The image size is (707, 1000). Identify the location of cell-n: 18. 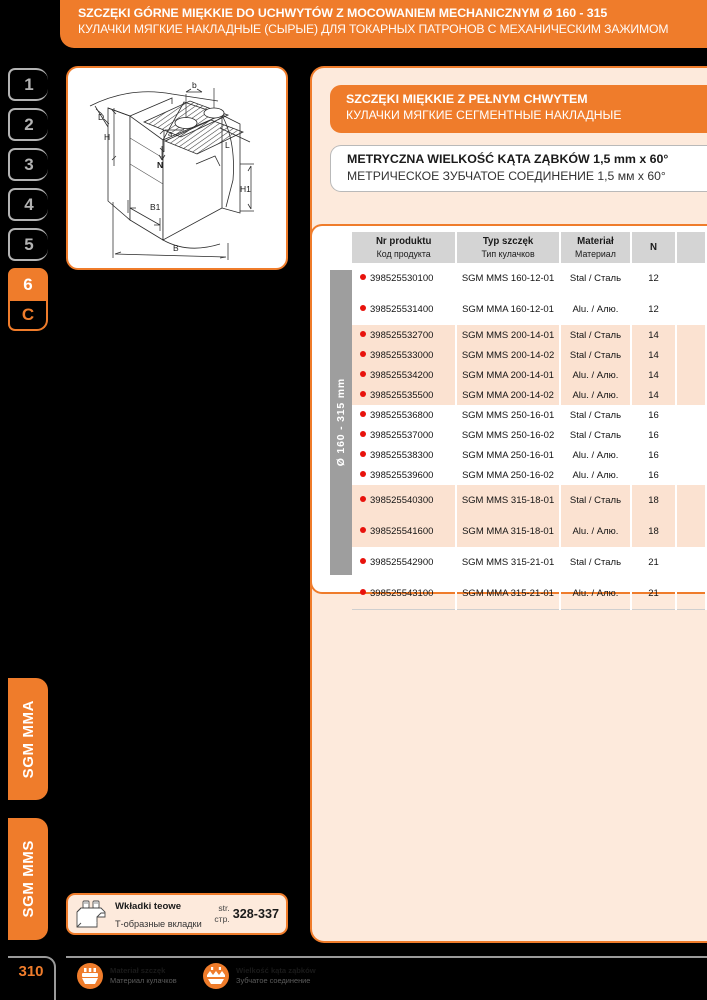
(654, 531).